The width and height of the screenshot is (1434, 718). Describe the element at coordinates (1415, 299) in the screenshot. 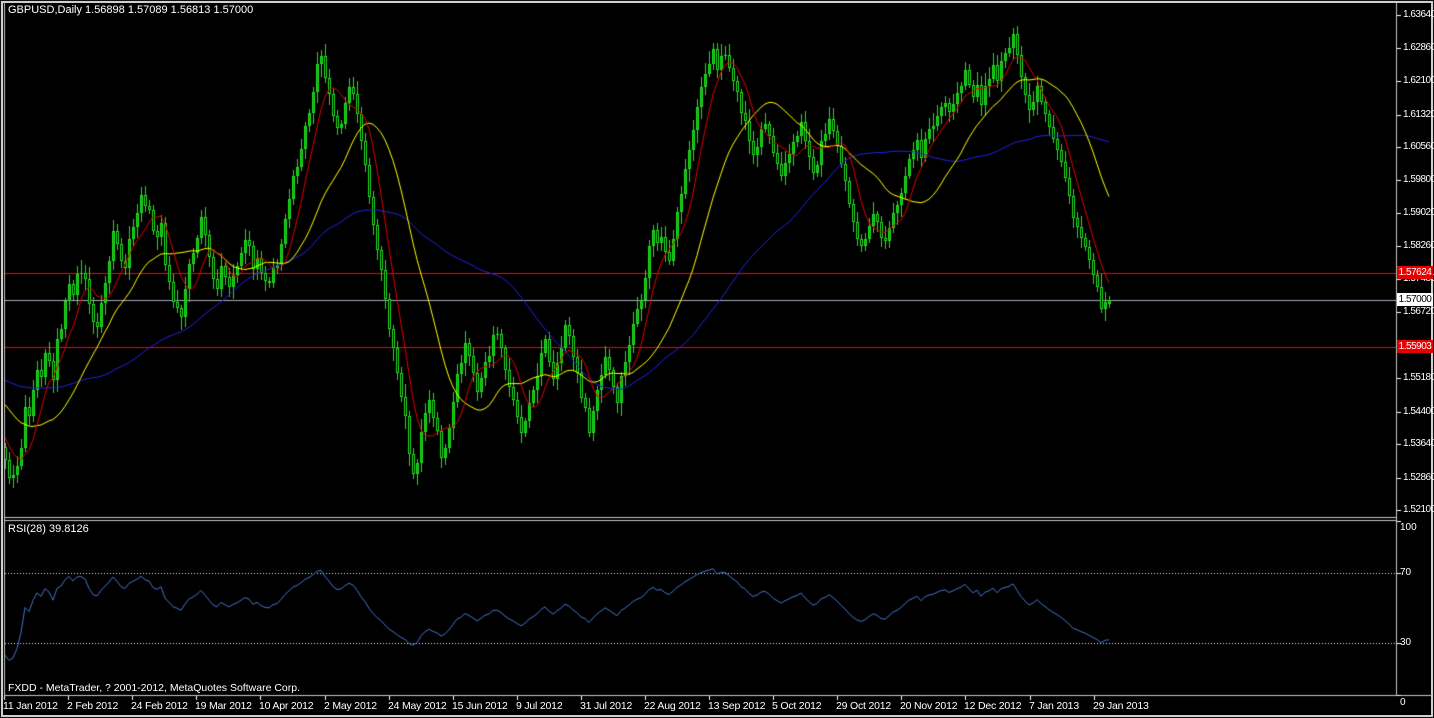

I see `price-tag: 1.57000` at that location.